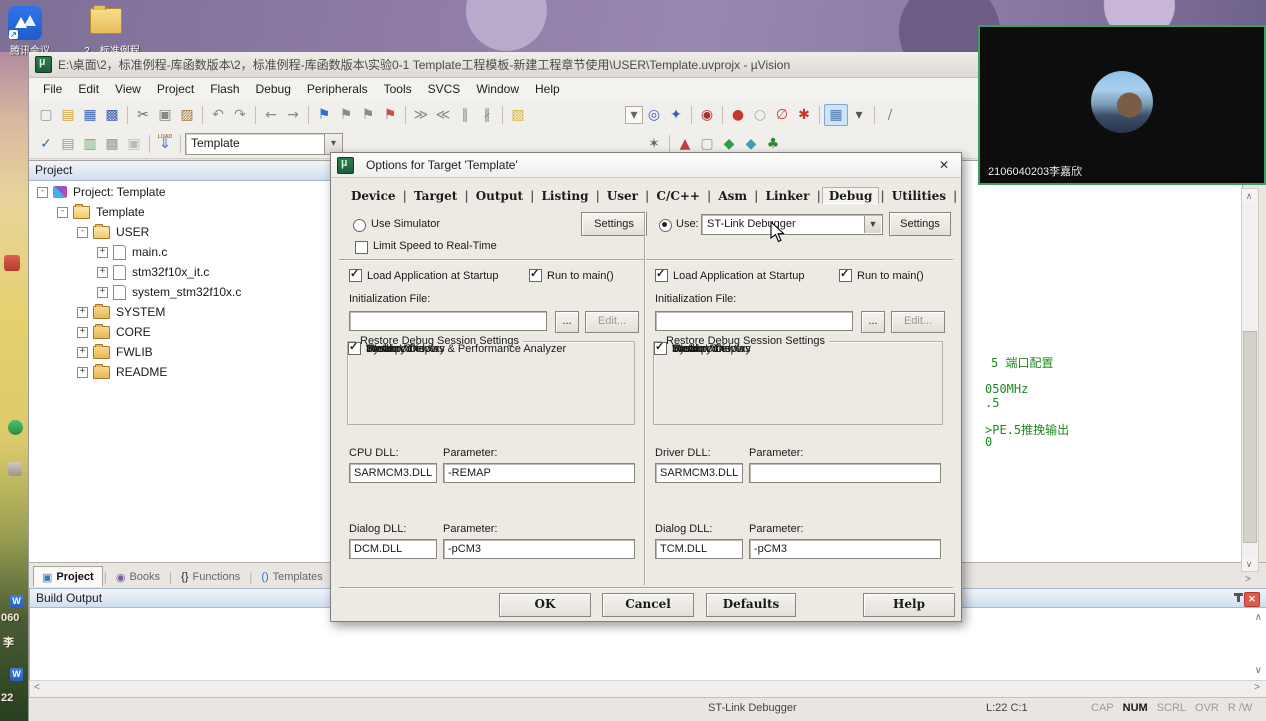 The height and width of the screenshot is (721, 1266). Describe the element at coordinates (112, 115) in the screenshot. I see `save-all-icon: ▩` at that location.